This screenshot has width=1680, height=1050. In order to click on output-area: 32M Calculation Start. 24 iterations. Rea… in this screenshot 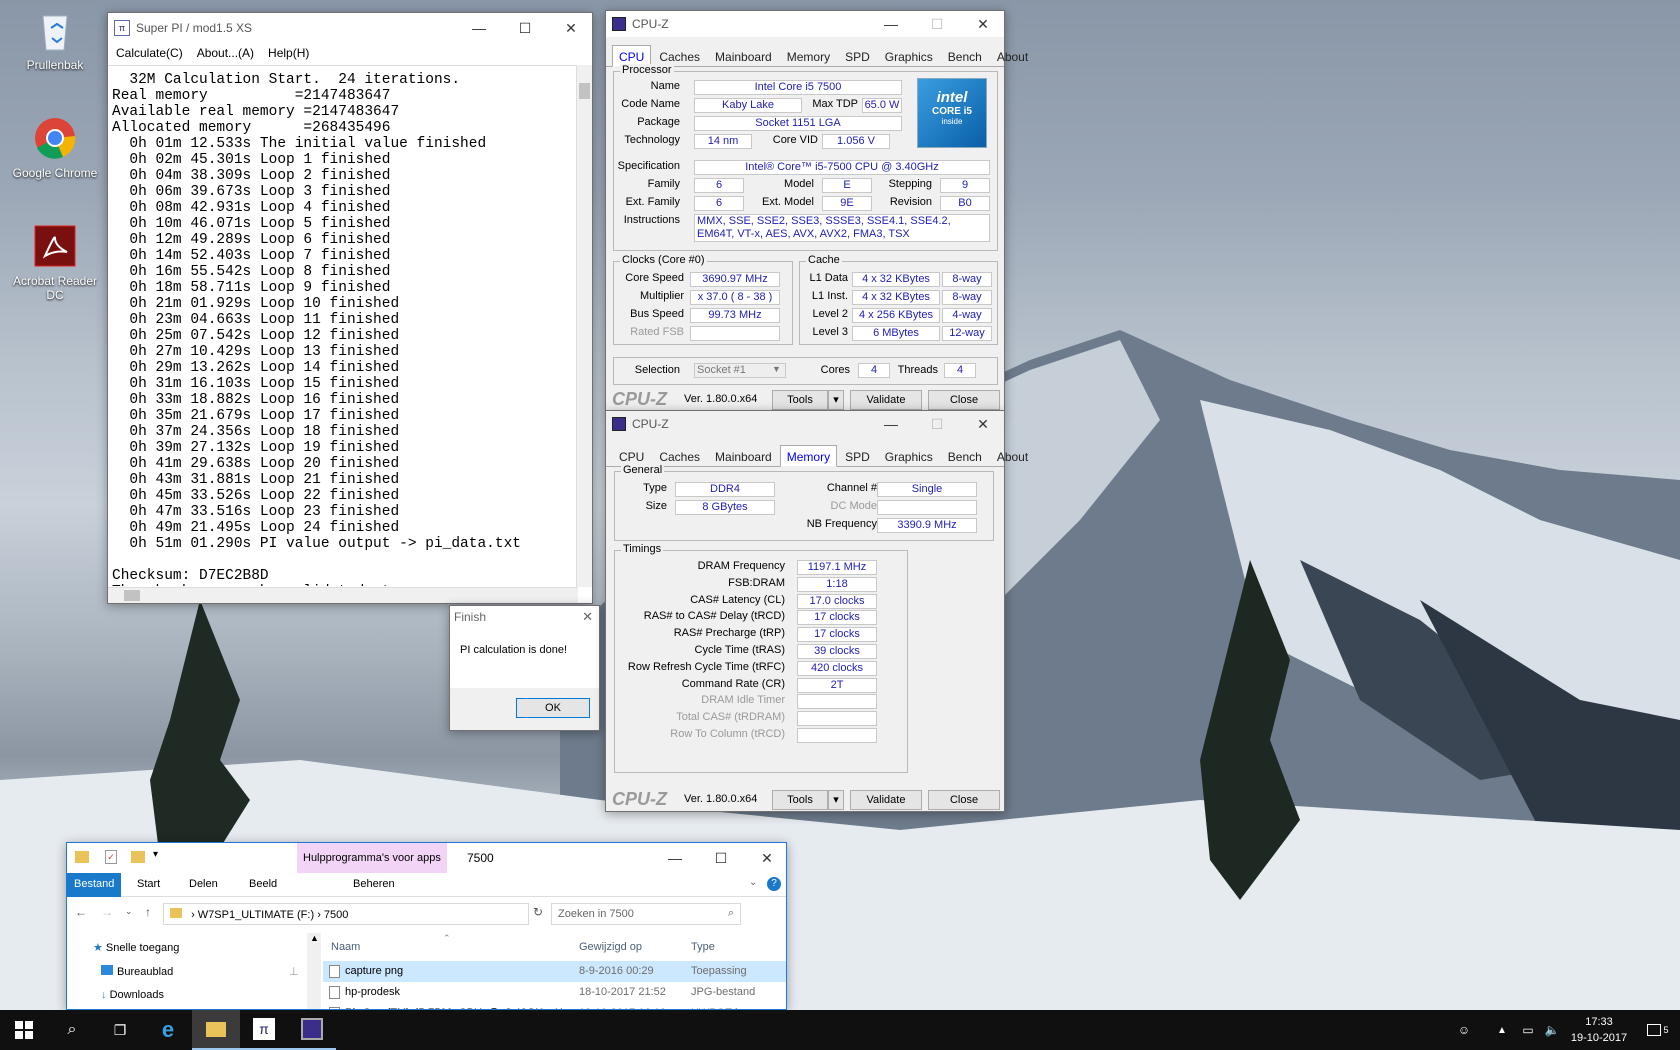, I will do `click(348, 325)`.